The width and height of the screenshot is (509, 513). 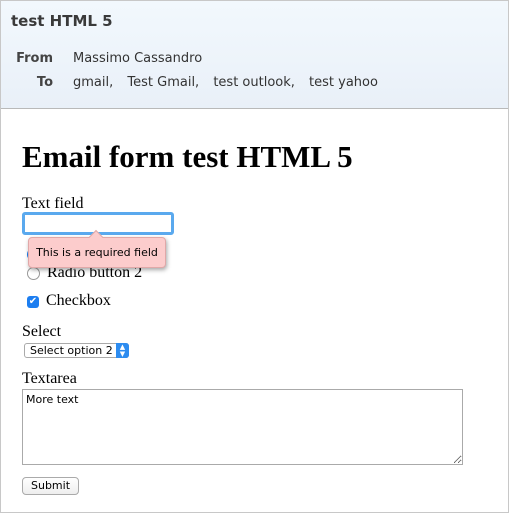 What do you see at coordinates (78, 300) in the screenshot?
I see `checkbox-label: Checkbox` at bounding box center [78, 300].